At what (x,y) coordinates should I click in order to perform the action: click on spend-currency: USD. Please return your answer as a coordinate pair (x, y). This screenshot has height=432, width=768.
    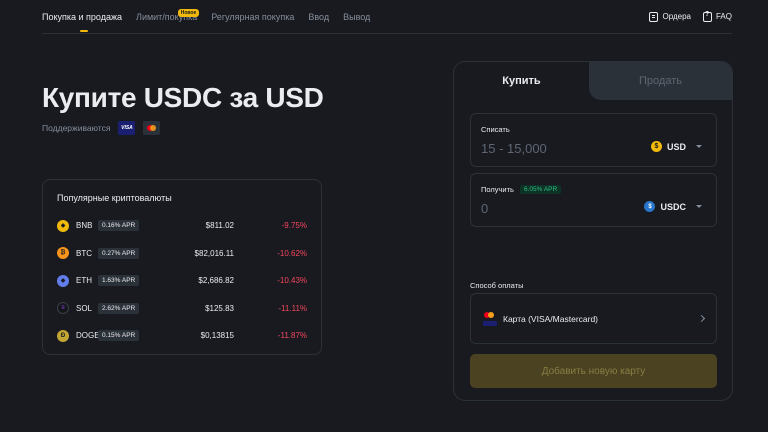
    Looking at the image, I should click on (676, 146).